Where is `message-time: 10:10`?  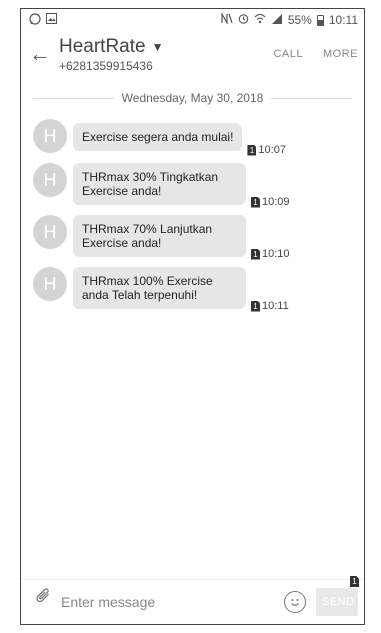
message-time: 10:10 is located at coordinates (276, 254).